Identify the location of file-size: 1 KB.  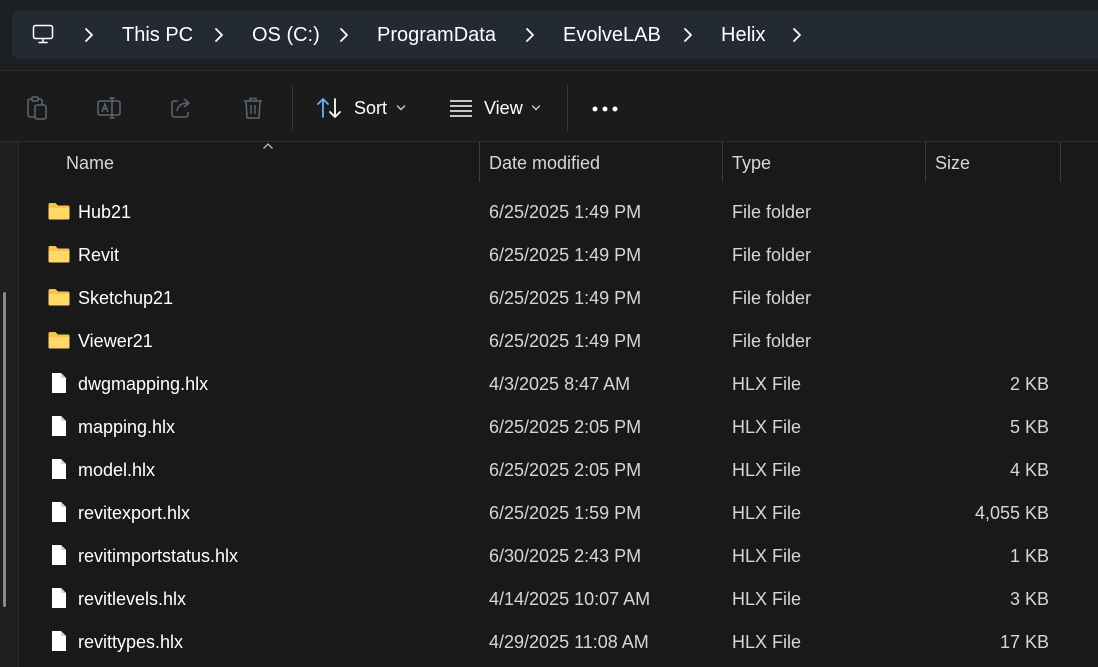
(1029, 556).